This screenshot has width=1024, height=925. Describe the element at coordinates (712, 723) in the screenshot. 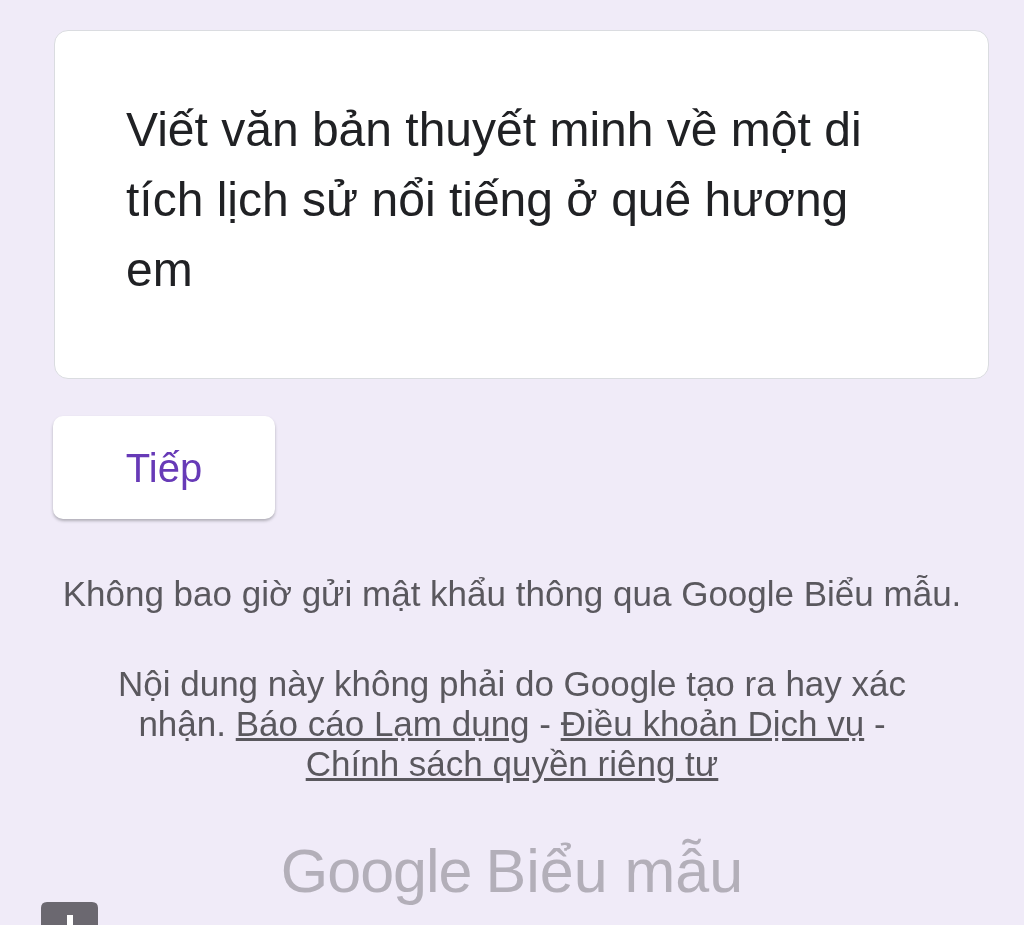

I see `footer-link: Điều khoản Dịch vụ` at that location.